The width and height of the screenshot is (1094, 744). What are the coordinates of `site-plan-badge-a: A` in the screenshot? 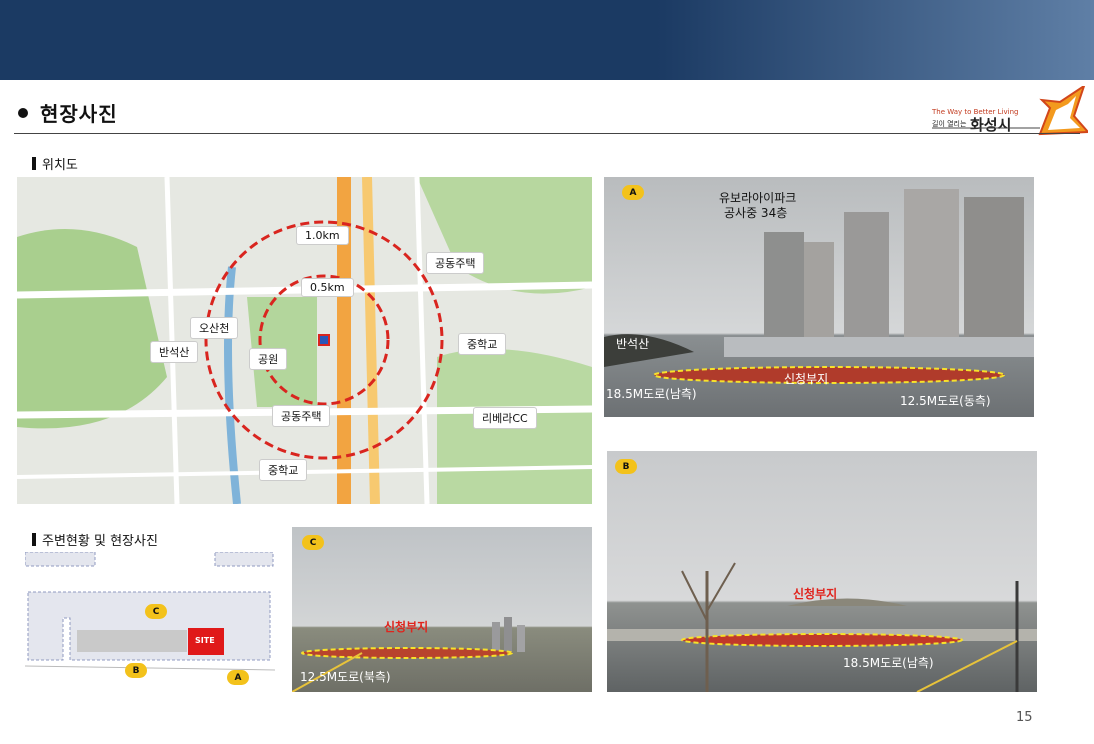 It's located at (238, 677).